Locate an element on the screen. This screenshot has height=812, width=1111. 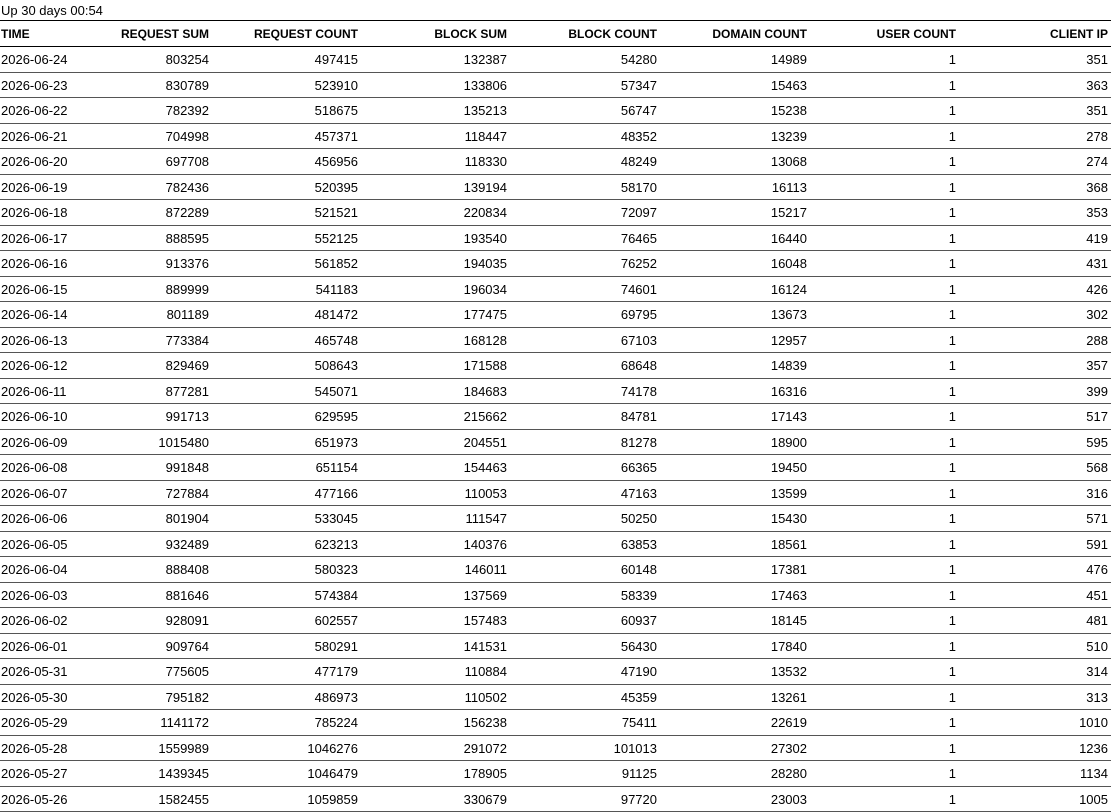
cell-request-count: 456956 is located at coordinates (286, 161).